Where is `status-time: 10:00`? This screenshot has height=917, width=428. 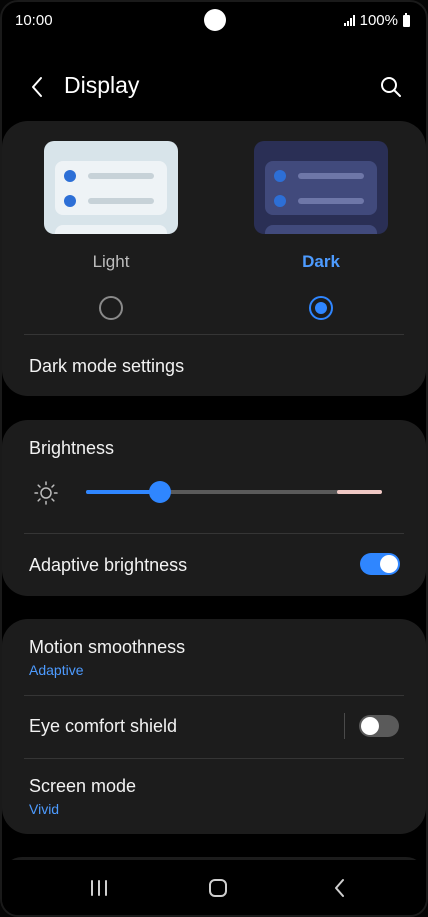
status-time: 10:00 is located at coordinates (34, 20).